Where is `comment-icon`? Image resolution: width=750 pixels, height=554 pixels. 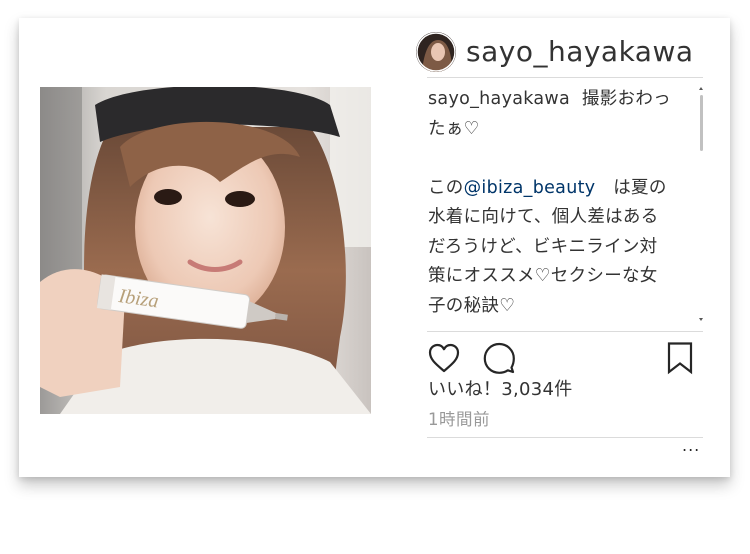 comment-icon is located at coordinates (499, 358).